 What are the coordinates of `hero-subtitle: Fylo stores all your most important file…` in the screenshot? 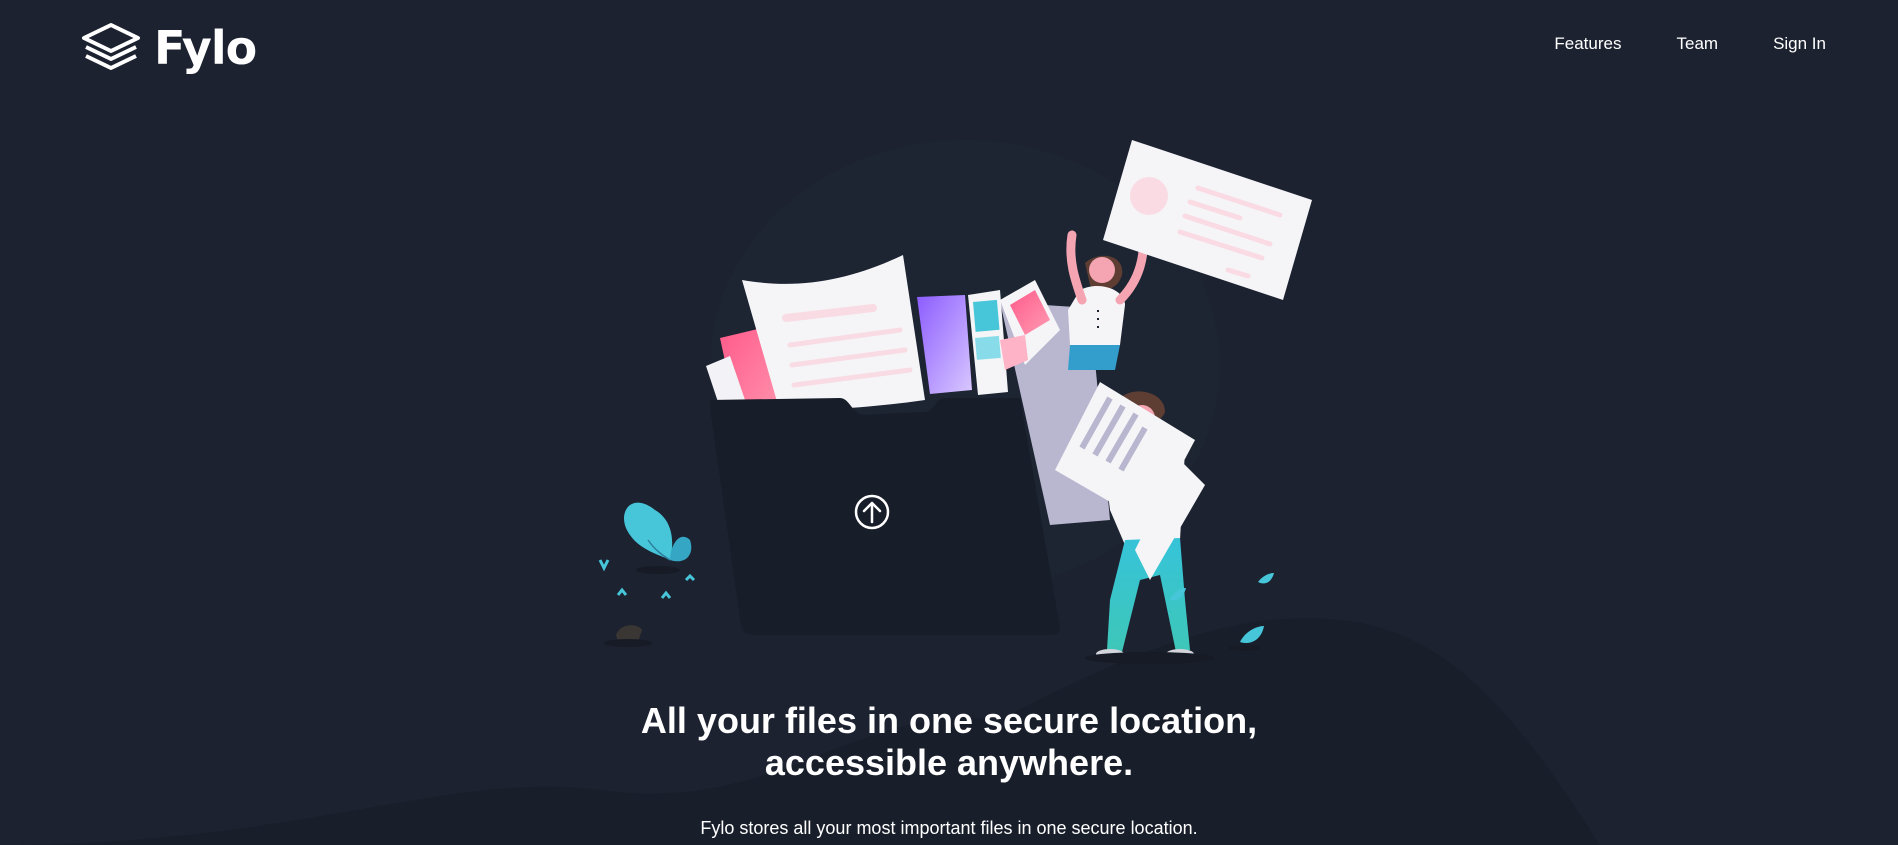 It's located at (949, 828).